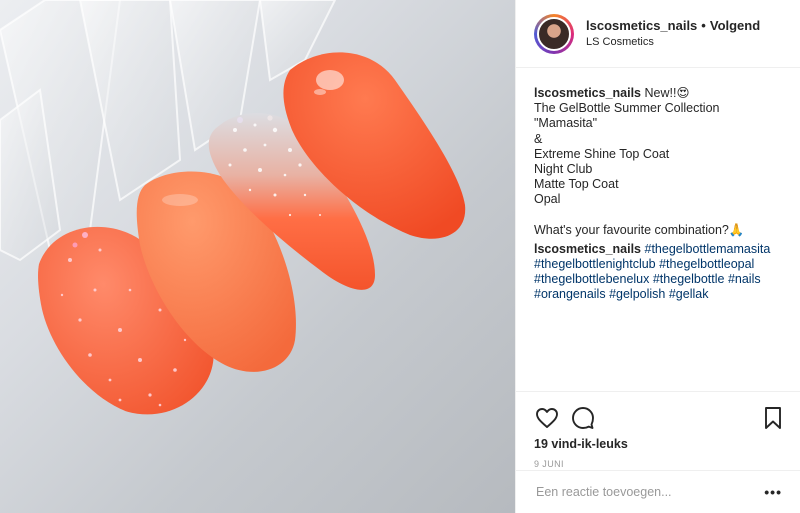 The width and height of the screenshot is (800, 513). What do you see at coordinates (538, 138) in the screenshot?
I see `caption-line: &` at bounding box center [538, 138].